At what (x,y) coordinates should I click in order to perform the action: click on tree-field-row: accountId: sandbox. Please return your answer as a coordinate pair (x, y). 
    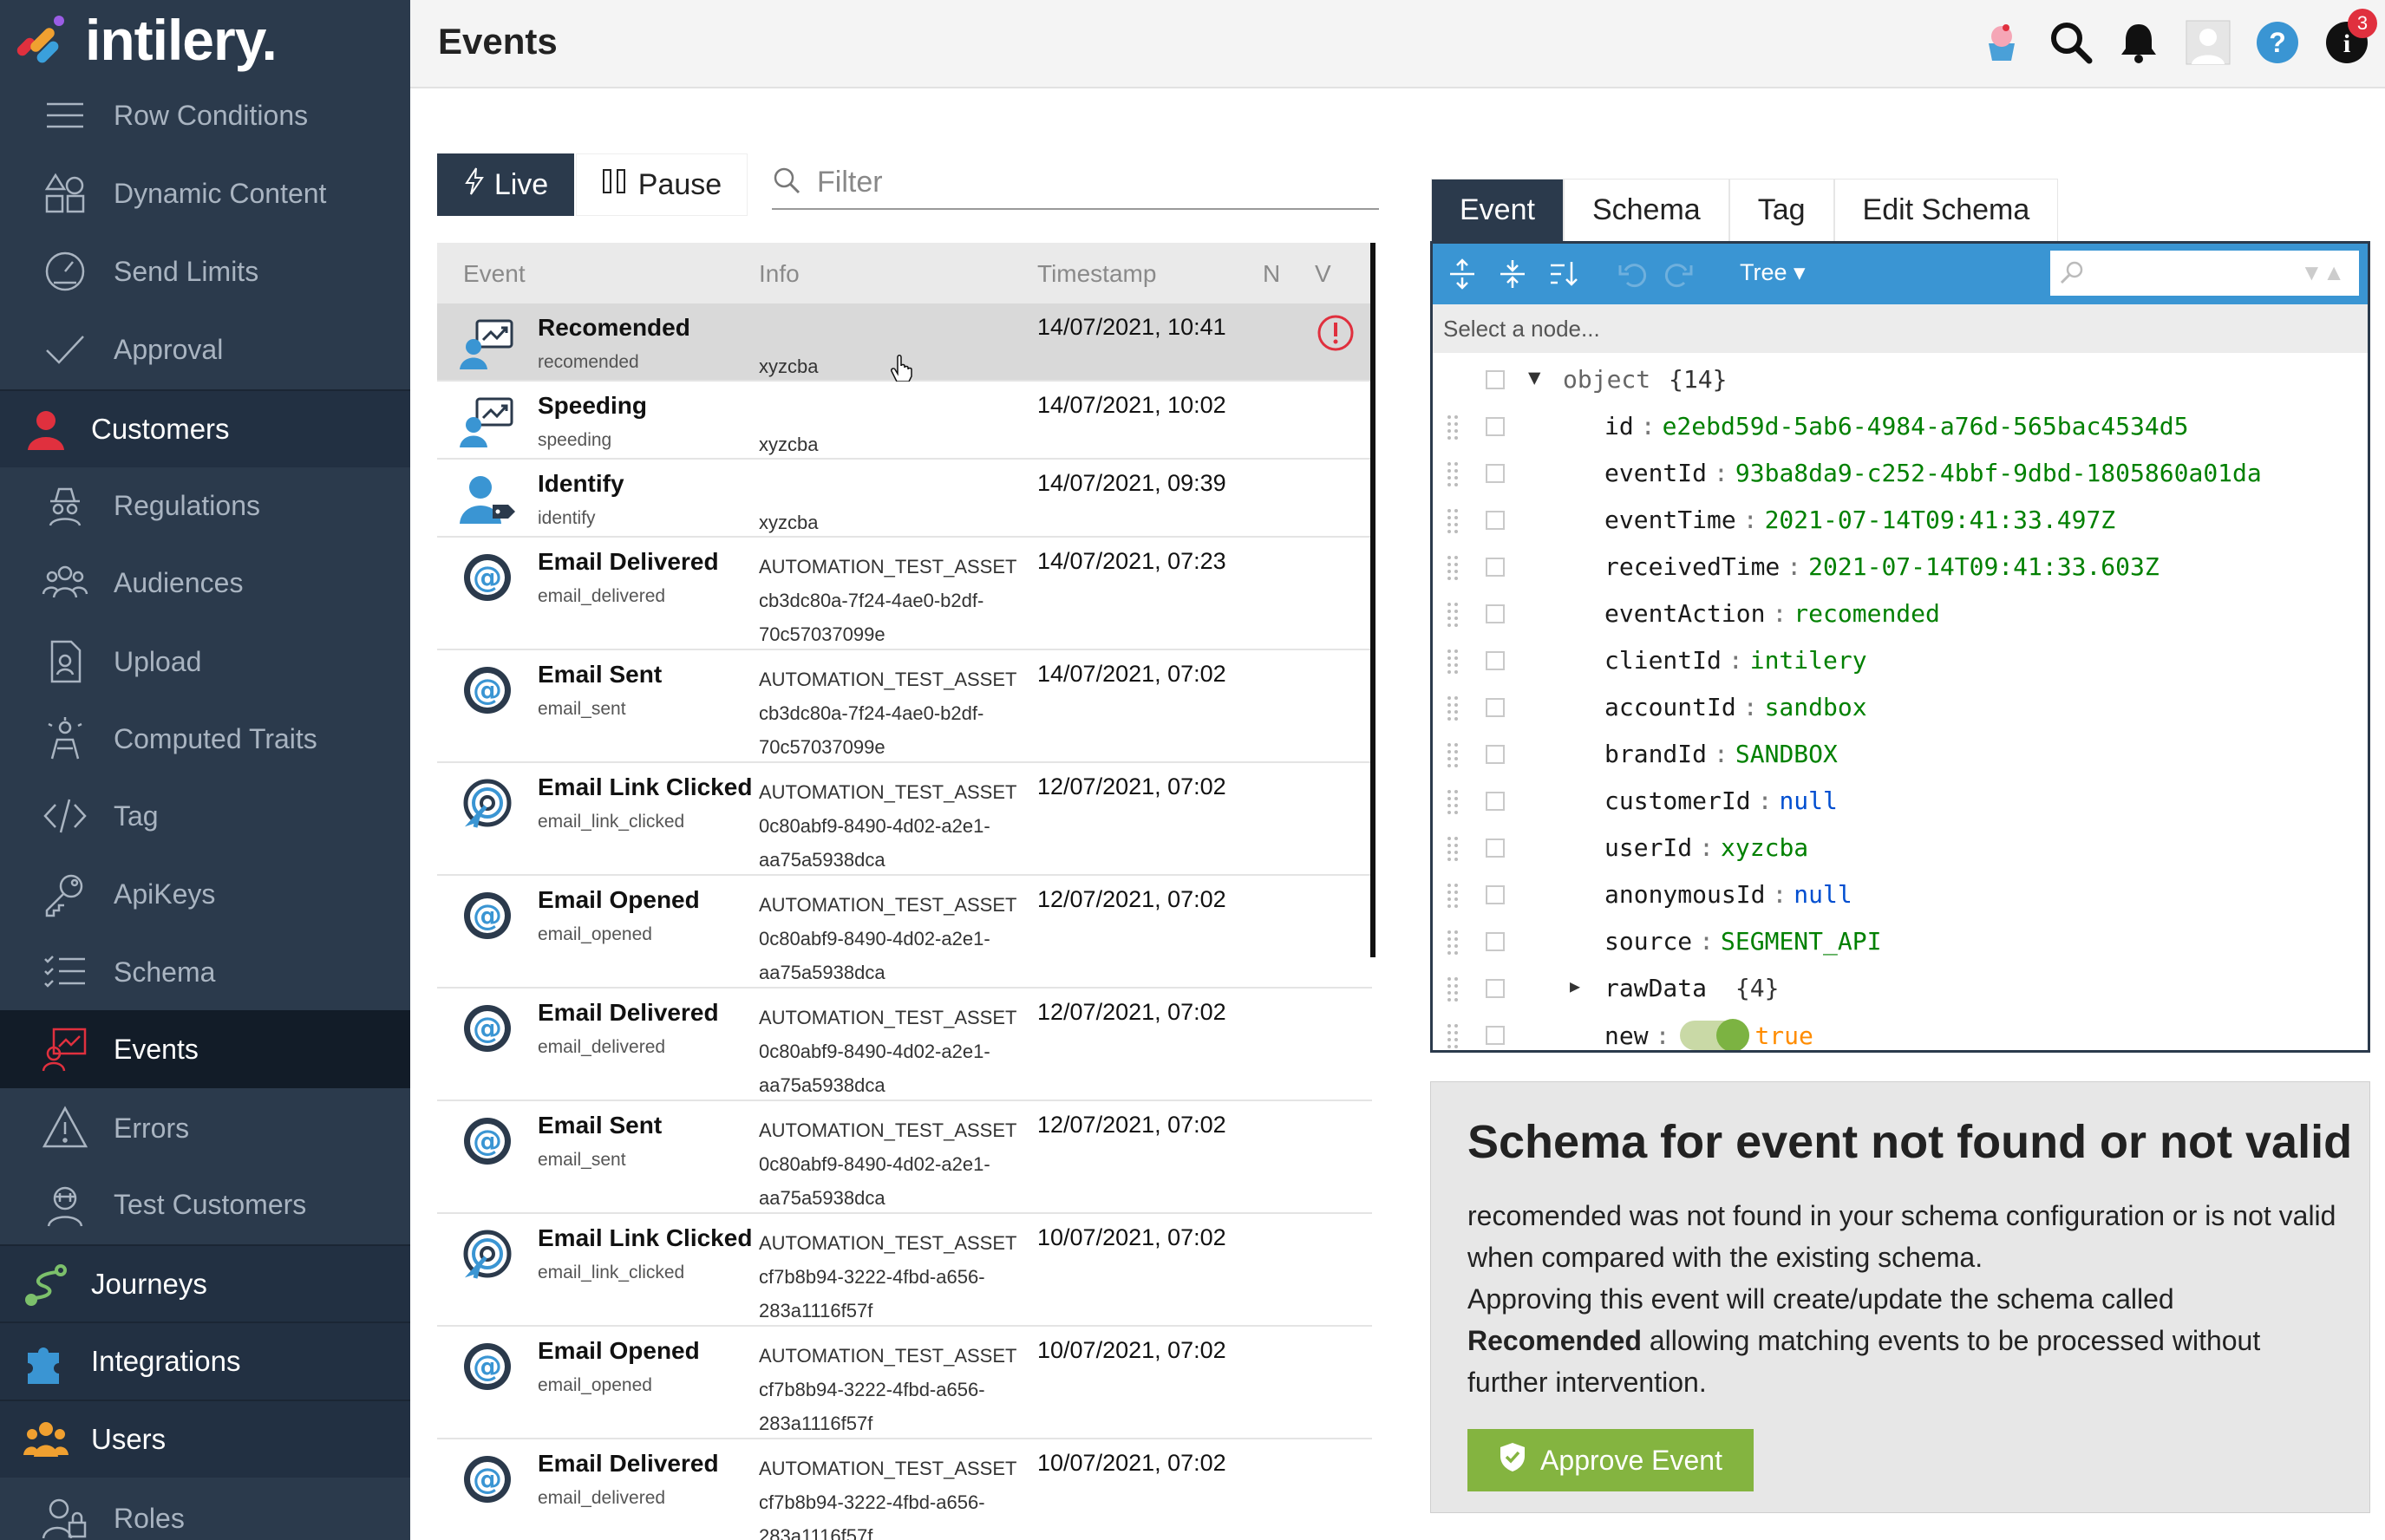
    Looking at the image, I should click on (1900, 707).